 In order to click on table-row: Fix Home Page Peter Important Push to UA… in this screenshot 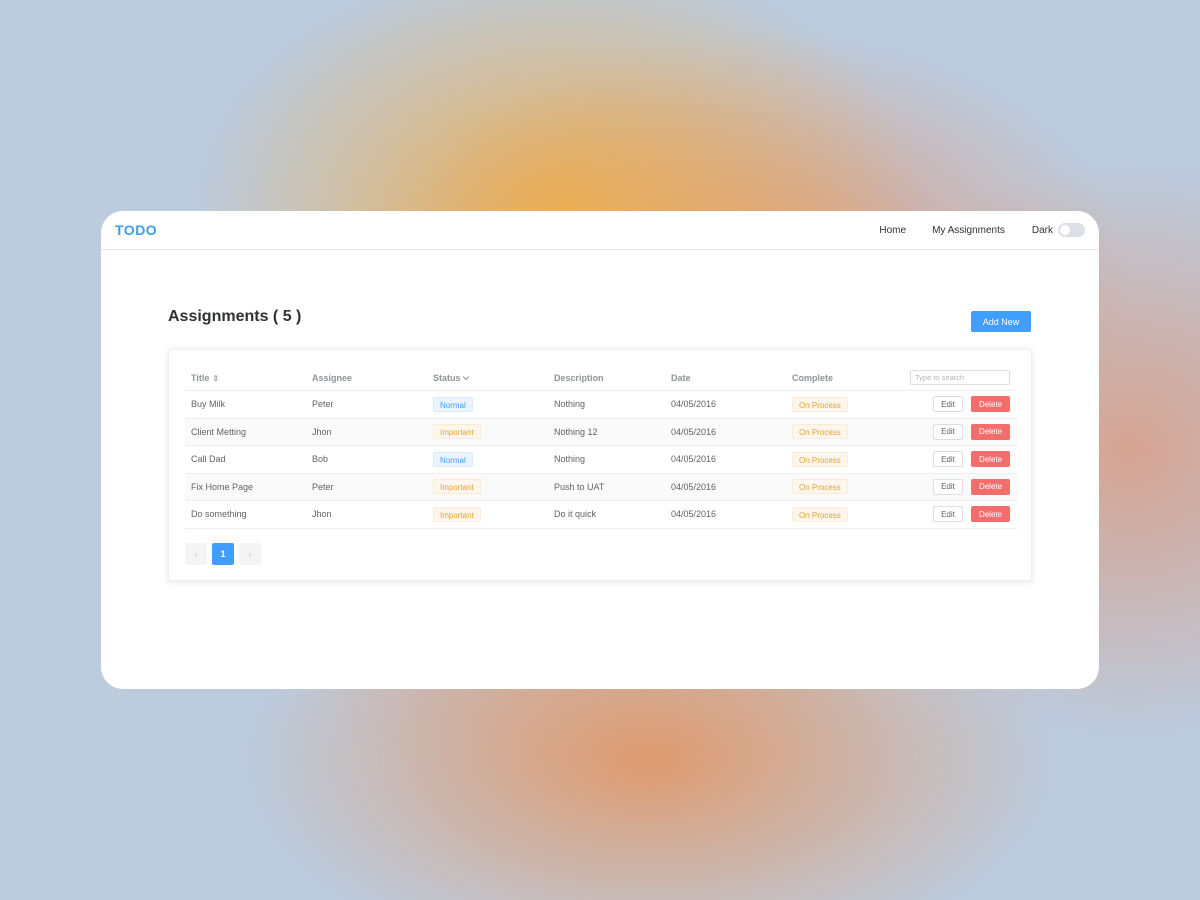, I will do `click(601, 487)`.